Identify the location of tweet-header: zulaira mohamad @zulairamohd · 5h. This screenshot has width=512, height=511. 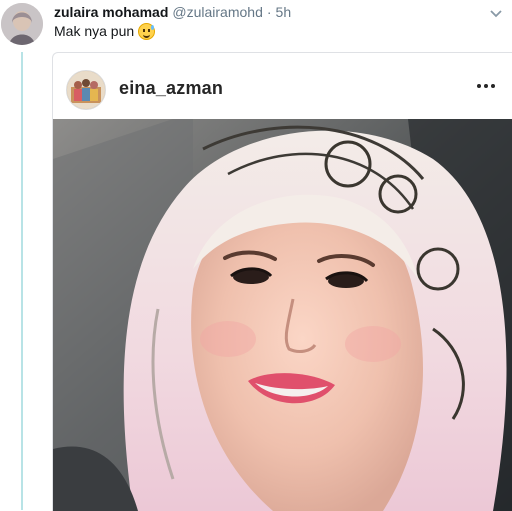
(172, 12).